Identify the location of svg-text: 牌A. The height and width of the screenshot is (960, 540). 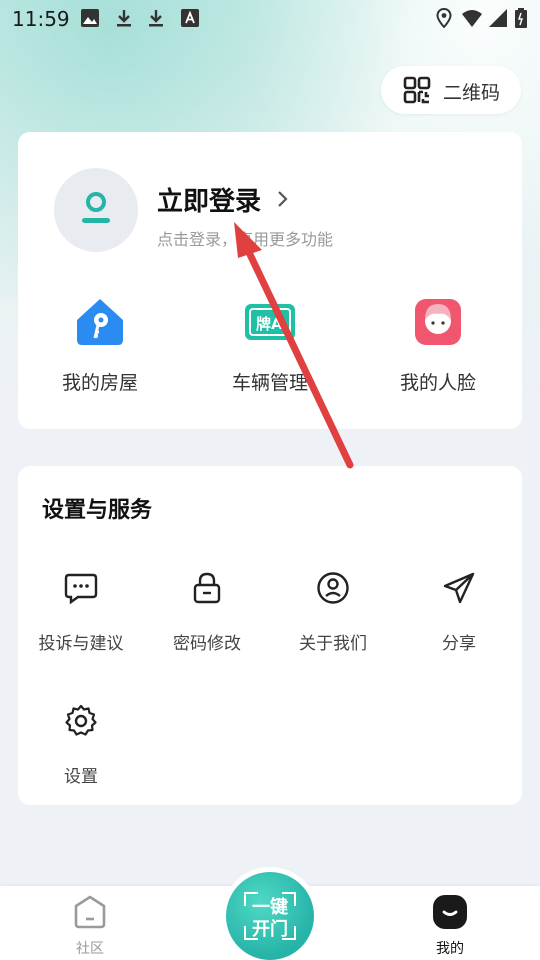
(269, 324).